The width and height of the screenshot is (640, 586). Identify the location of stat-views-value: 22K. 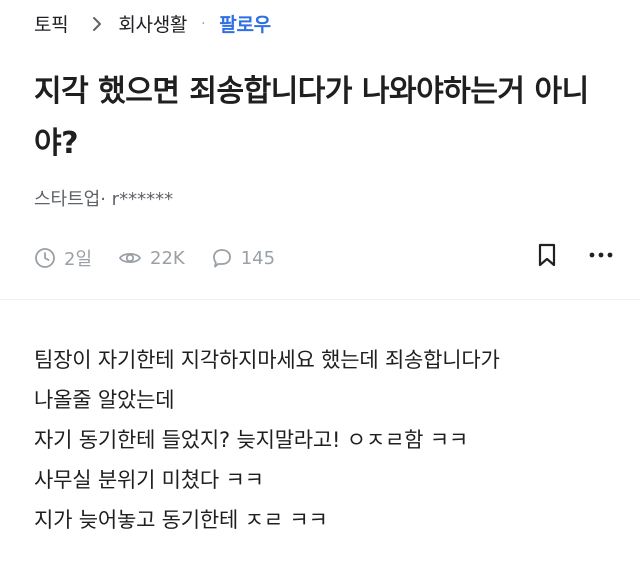
(167, 258).